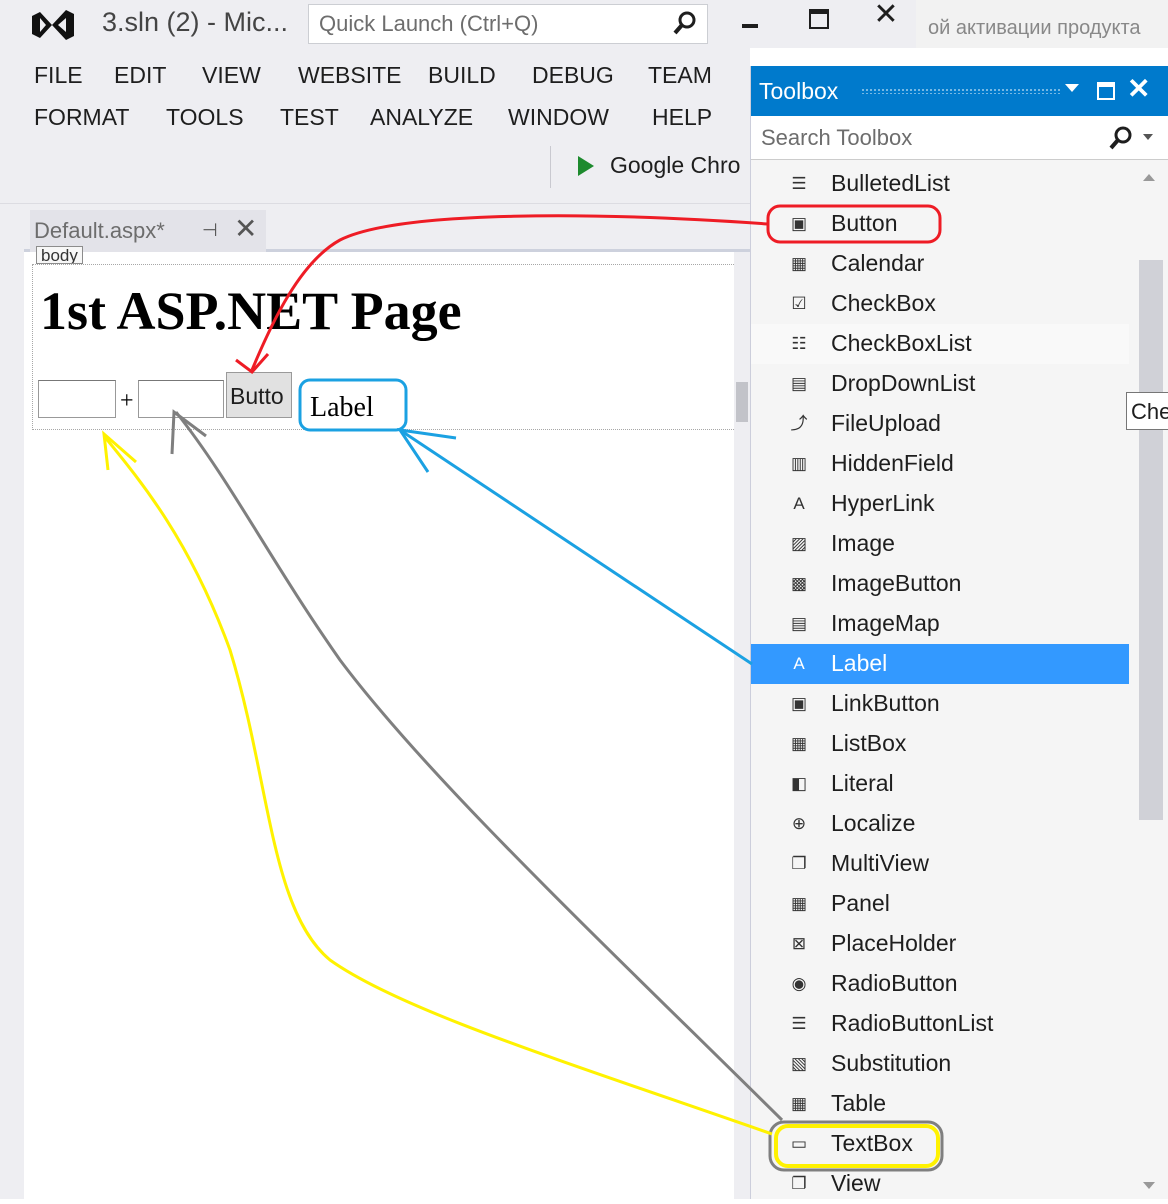 Image resolution: width=1168 pixels, height=1204 pixels. Describe the element at coordinates (940, 864) in the screenshot. I see `toolbox-item-multiview: ❐ MultiView` at that location.